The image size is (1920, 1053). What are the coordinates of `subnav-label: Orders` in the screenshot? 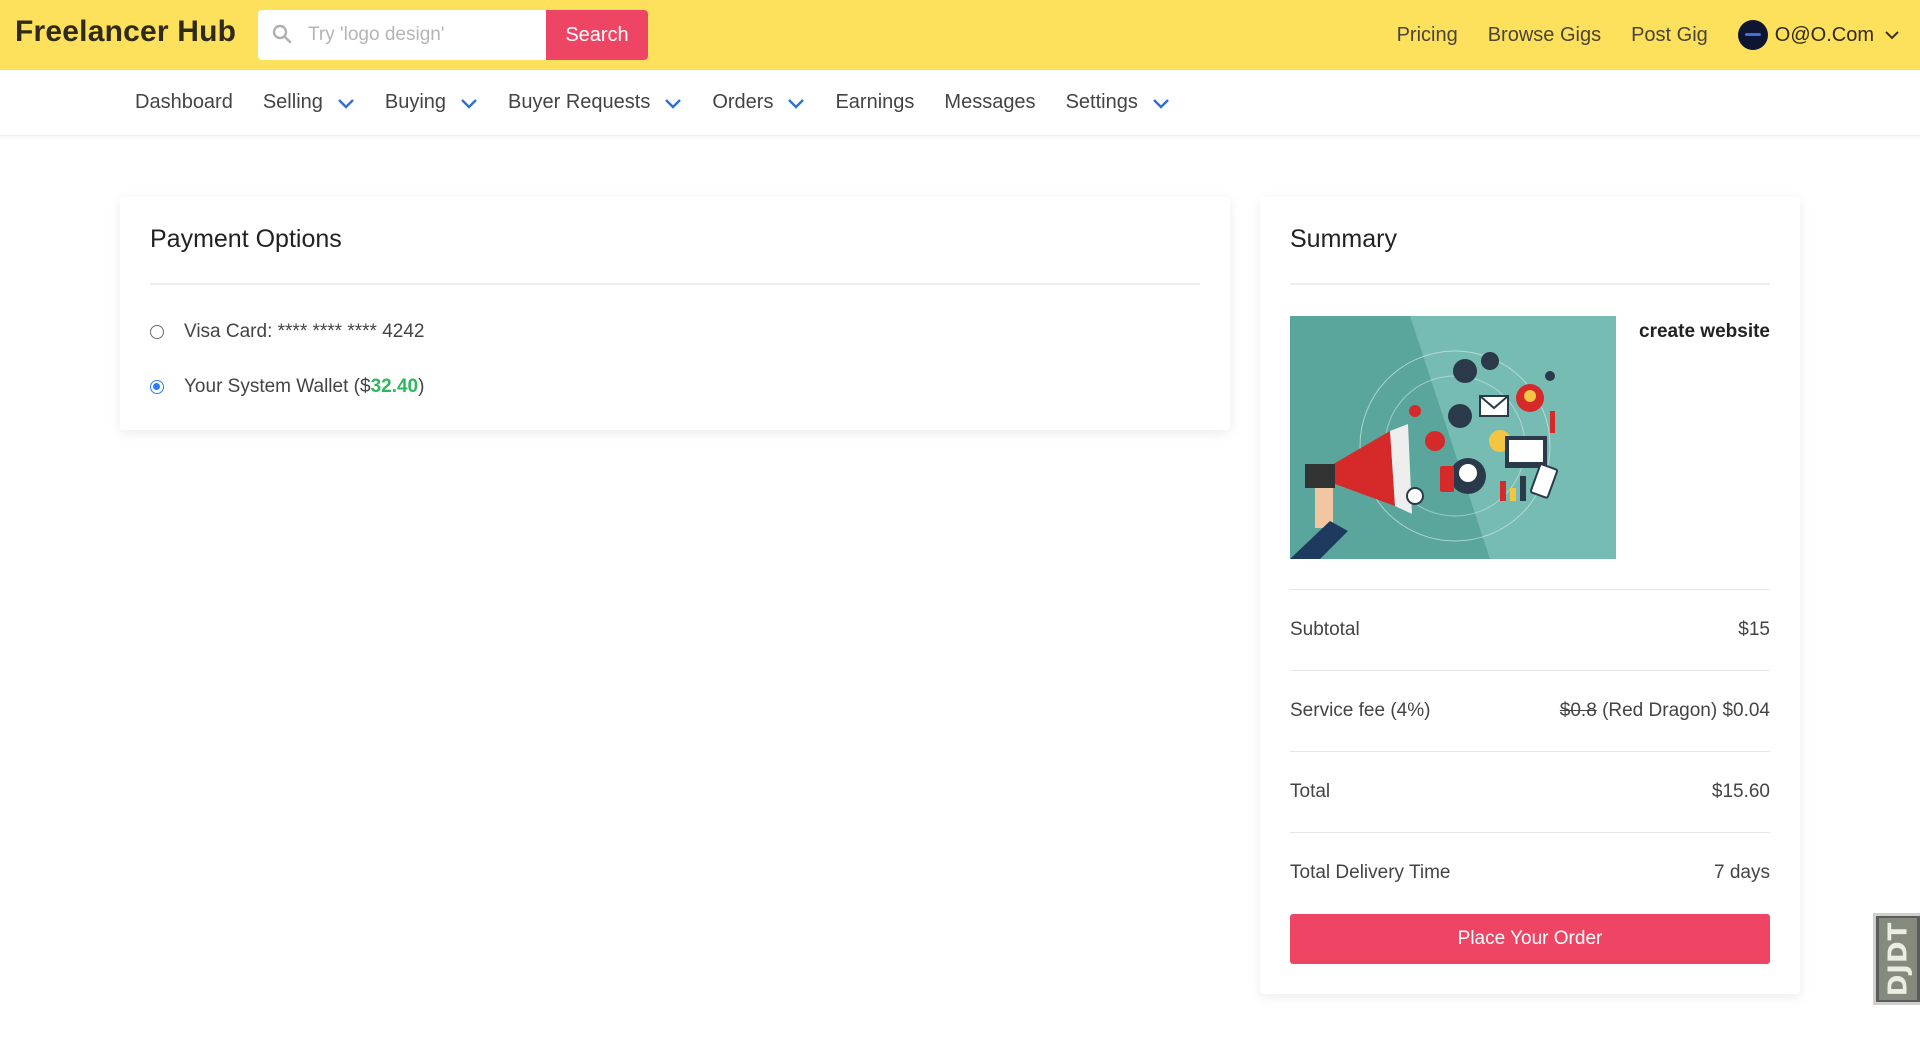 It's located at (743, 102).